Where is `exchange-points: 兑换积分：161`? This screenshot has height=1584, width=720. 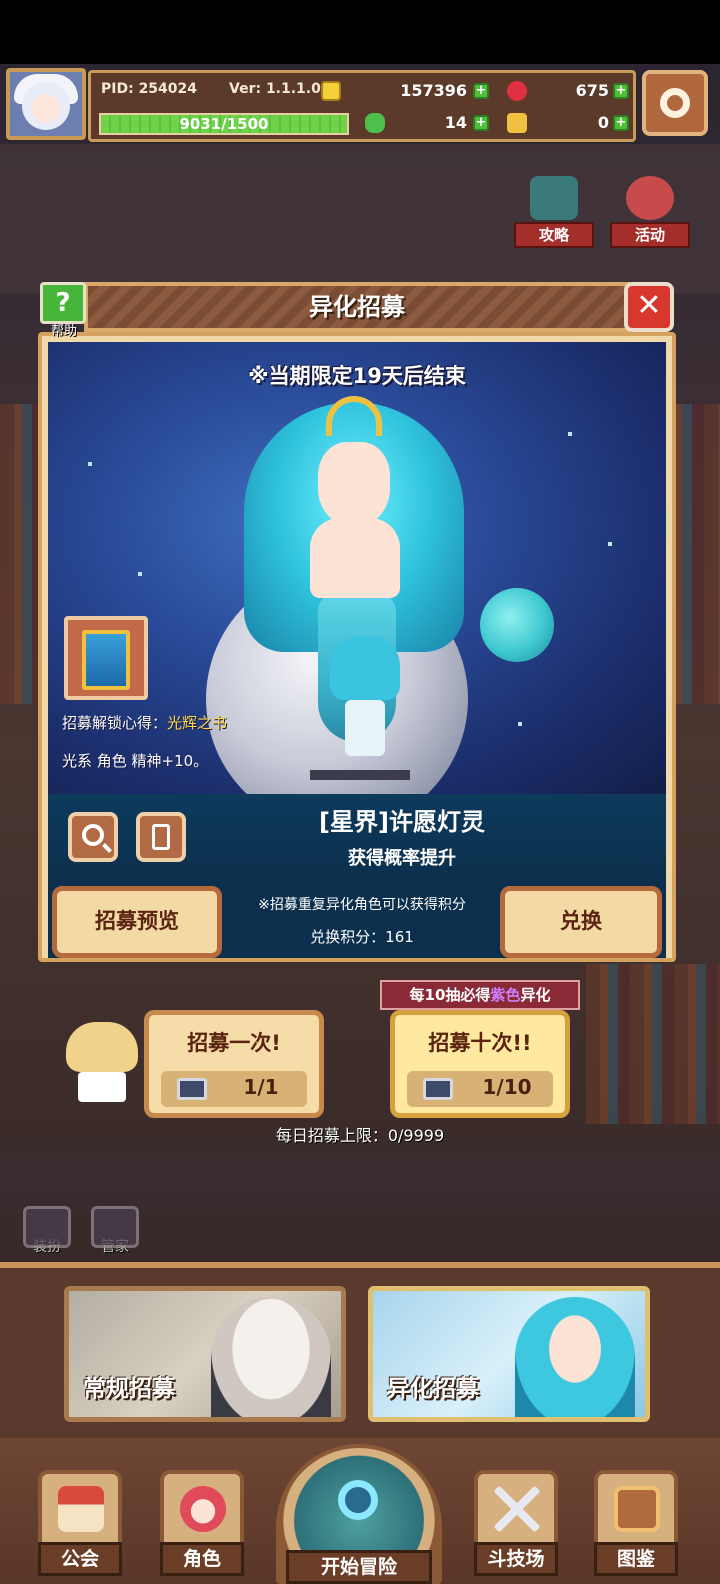
exchange-points: 兑换积分：161 is located at coordinates (362, 937).